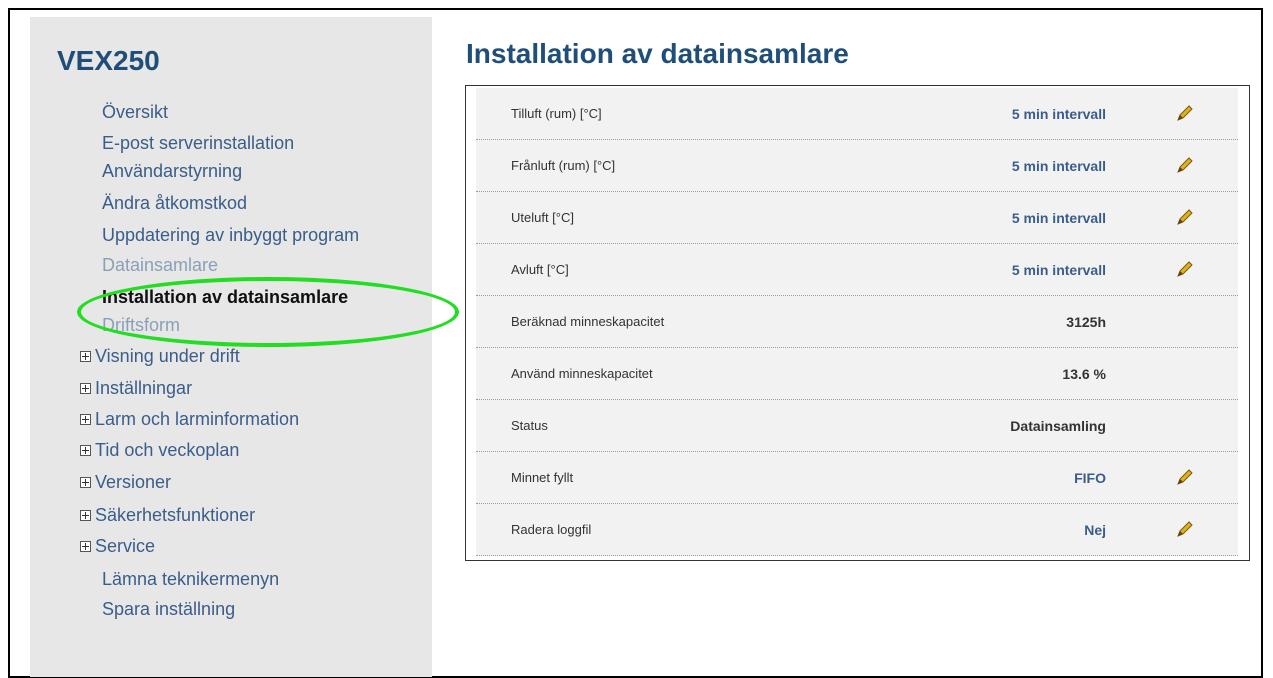 The width and height of the screenshot is (1273, 678). Describe the element at coordinates (160, 265) in the screenshot. I see `sidebar-item-datainsamlare: Datainsamlare` at that location.